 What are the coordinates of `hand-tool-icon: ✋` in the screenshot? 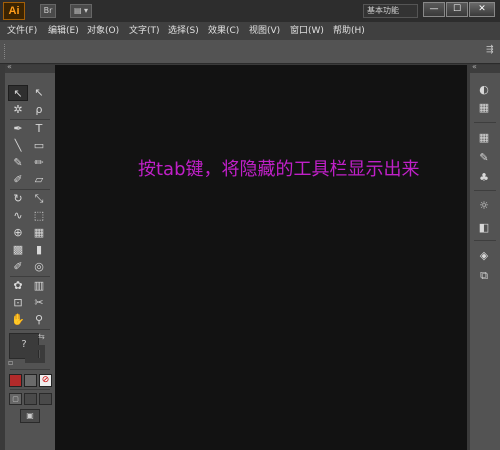 It's located at (18, 320).